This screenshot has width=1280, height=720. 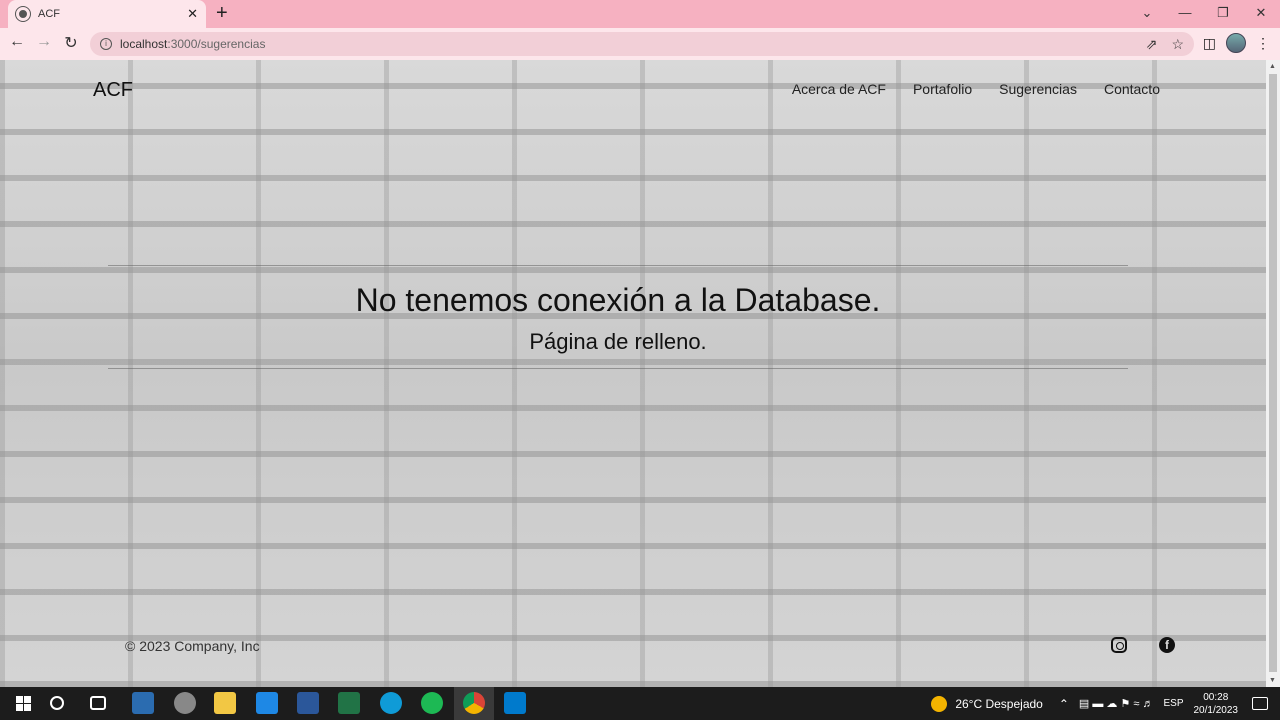 What do you see at coordinates (349, 703) in the screenshot?
I see `excel-icon` at bounding box center [349, 703].